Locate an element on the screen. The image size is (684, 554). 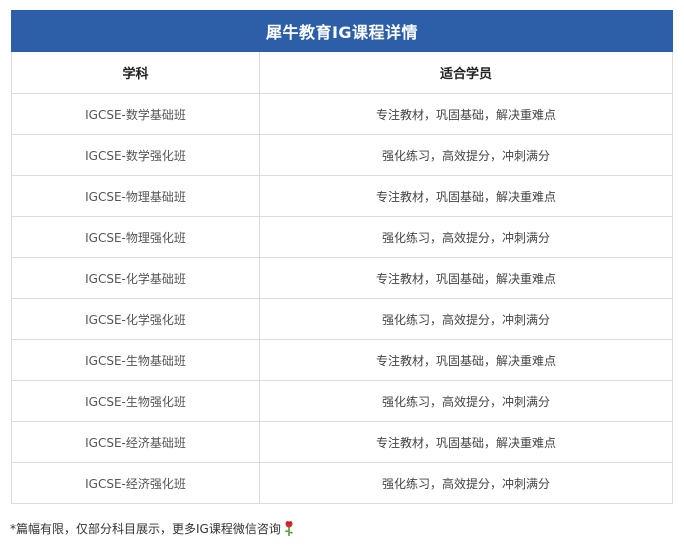
table-title-row: 犀牛教育IG课程详情 is located at coordinates (342, 31).